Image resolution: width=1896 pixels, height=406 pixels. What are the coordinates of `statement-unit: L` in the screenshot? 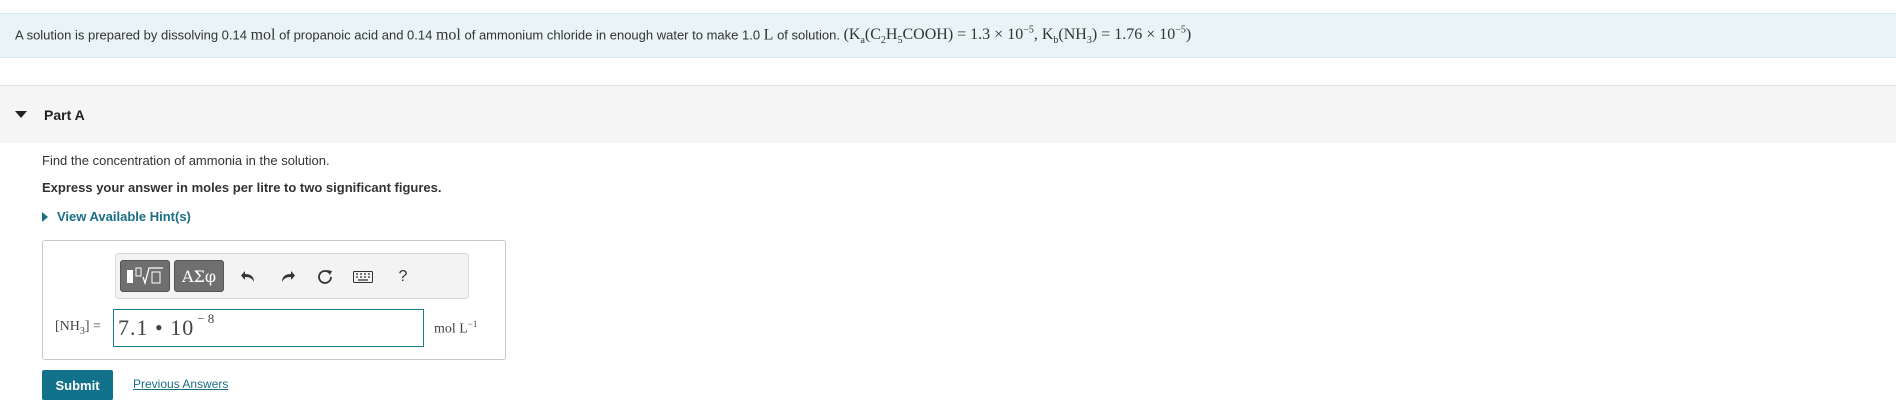 It's located at (768, 35).